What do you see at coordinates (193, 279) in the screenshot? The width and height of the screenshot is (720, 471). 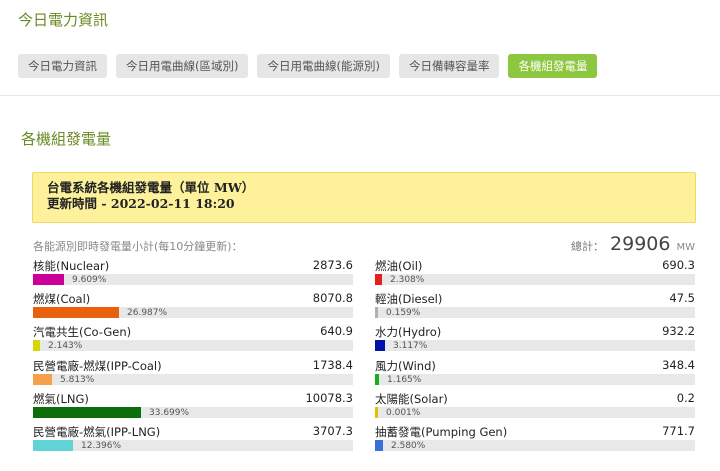 I see `progress-track: 9.609%` at bounding box center [193, 279].